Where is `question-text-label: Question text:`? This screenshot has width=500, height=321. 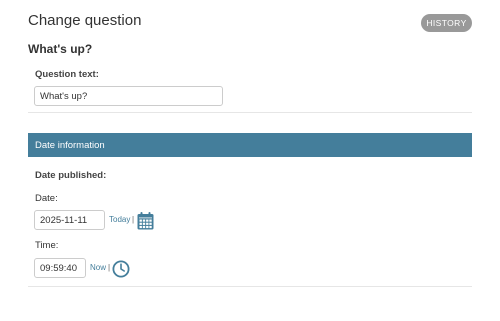
question-text-label: Question text: is located at coordinates (67, 74).